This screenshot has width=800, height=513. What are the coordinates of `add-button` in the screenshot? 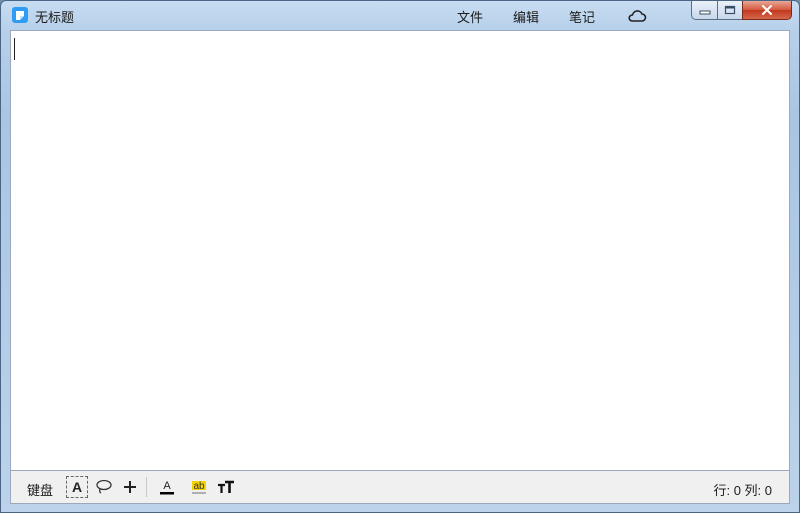 It's located at (130, 487).